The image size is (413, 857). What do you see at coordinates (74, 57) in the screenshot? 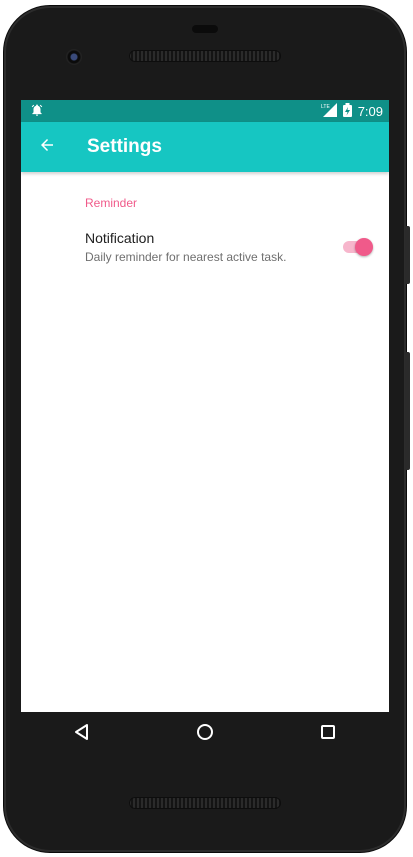
I see `front-camera` at bounding box center [74, 57].